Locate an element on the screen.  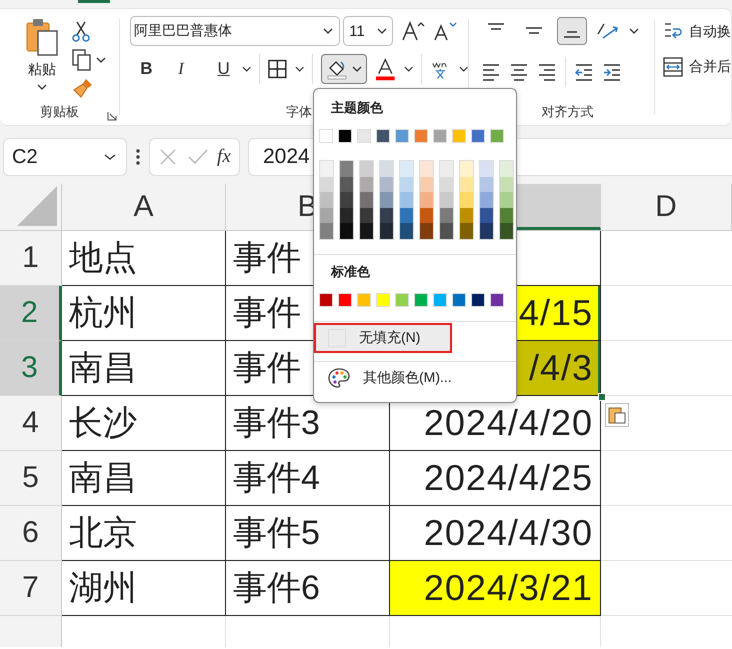
paste-options-button is located at coordinates (617, 415).